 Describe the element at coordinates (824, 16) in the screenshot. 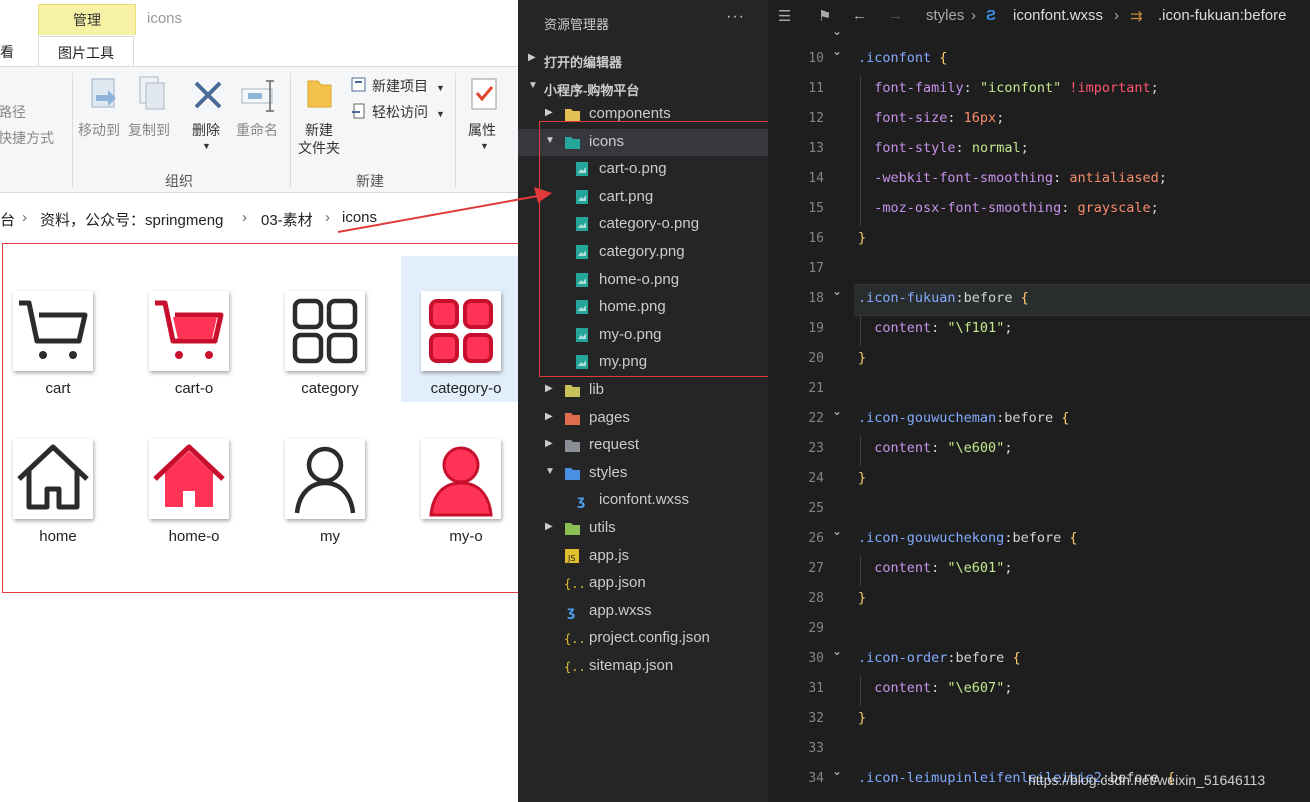

I see `bookmark-icon: ⚑` at that location.